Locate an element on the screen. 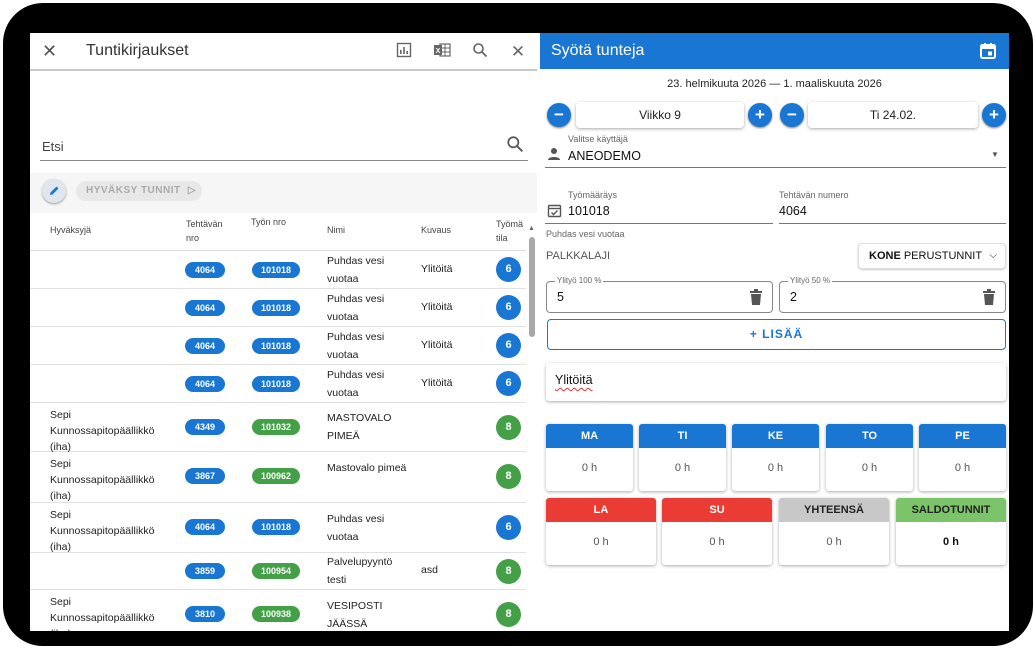 This screenshot has height=649, width=1036. task-number-field: 4064 is located at coordinates (793, 211).